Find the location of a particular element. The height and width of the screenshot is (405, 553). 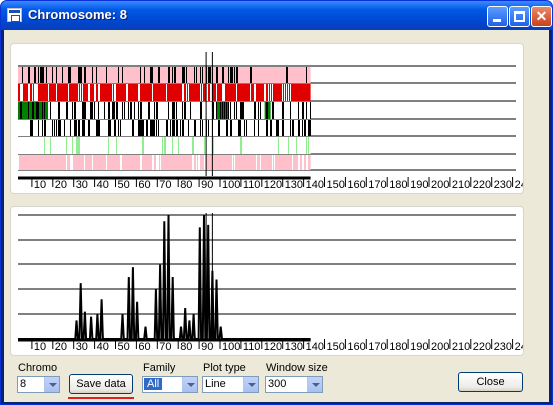

family-select: All is located at coordinates (170, 384).